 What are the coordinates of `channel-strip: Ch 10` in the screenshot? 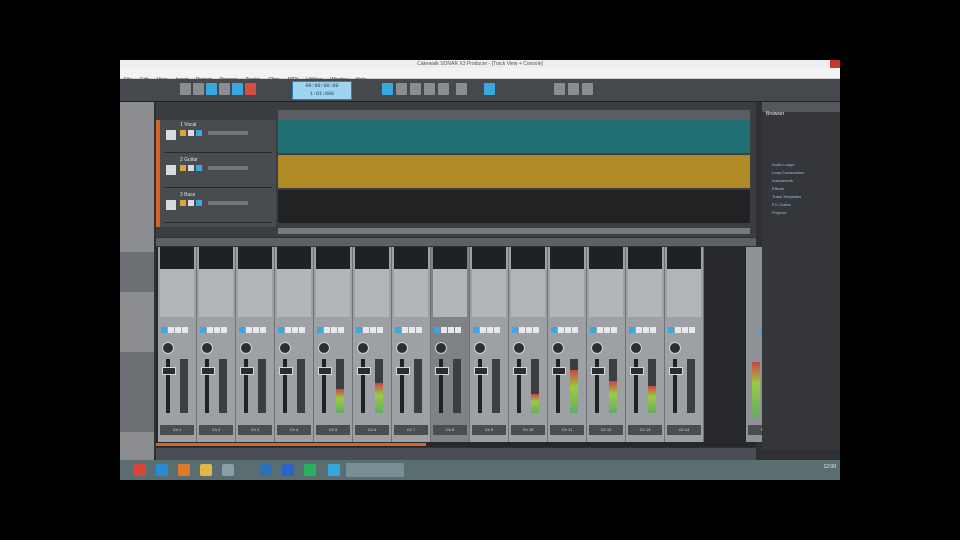 It's located at (528, 344).